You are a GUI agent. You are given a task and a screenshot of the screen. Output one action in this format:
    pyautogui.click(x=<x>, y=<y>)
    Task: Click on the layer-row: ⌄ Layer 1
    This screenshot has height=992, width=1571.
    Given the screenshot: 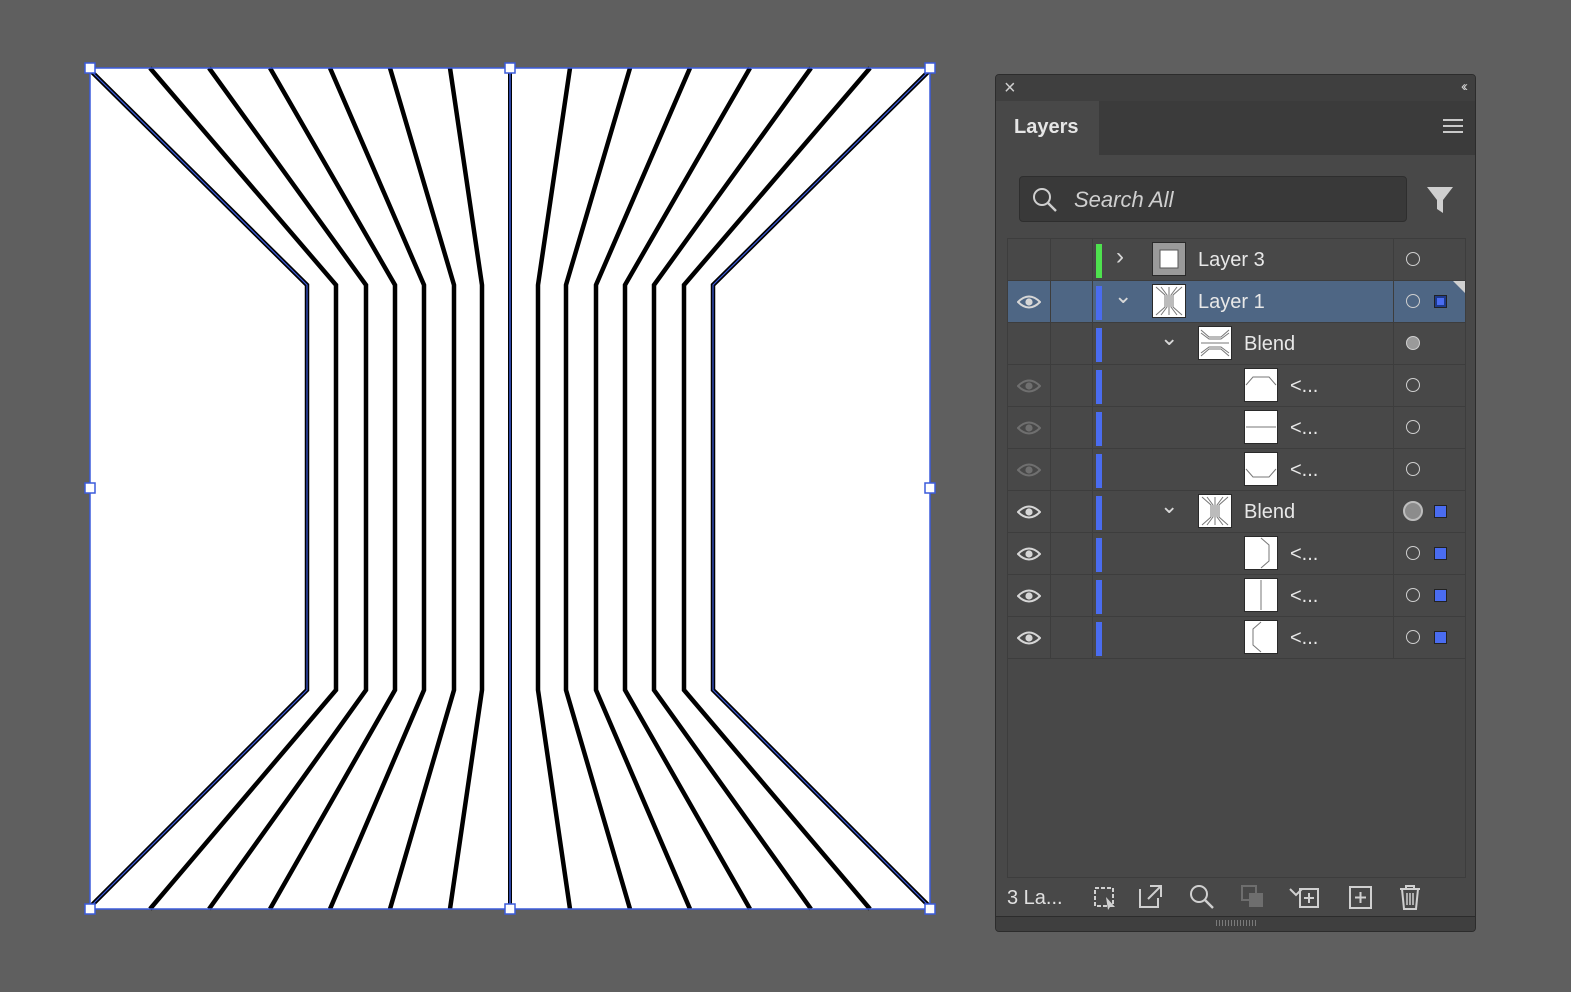 What is the action you would take?
    pyautogui.click(x=1236, y=302)
    